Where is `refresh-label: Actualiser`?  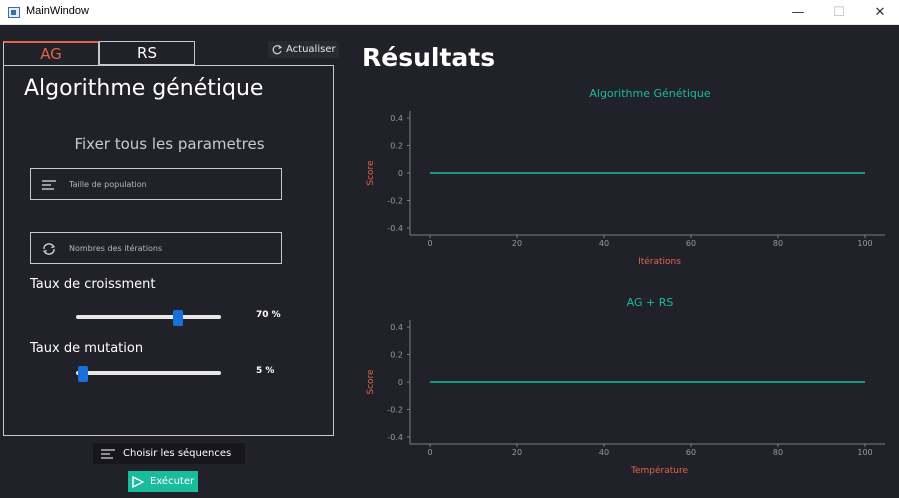
refresh-label: Actualiser is located at coordinates (311, 49).